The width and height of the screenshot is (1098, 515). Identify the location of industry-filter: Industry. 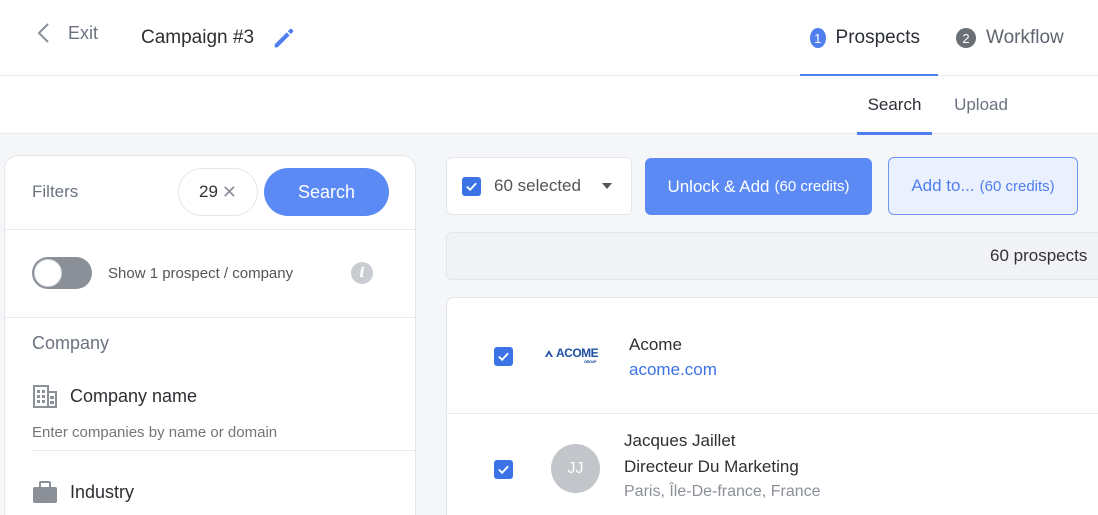
(83, 492).